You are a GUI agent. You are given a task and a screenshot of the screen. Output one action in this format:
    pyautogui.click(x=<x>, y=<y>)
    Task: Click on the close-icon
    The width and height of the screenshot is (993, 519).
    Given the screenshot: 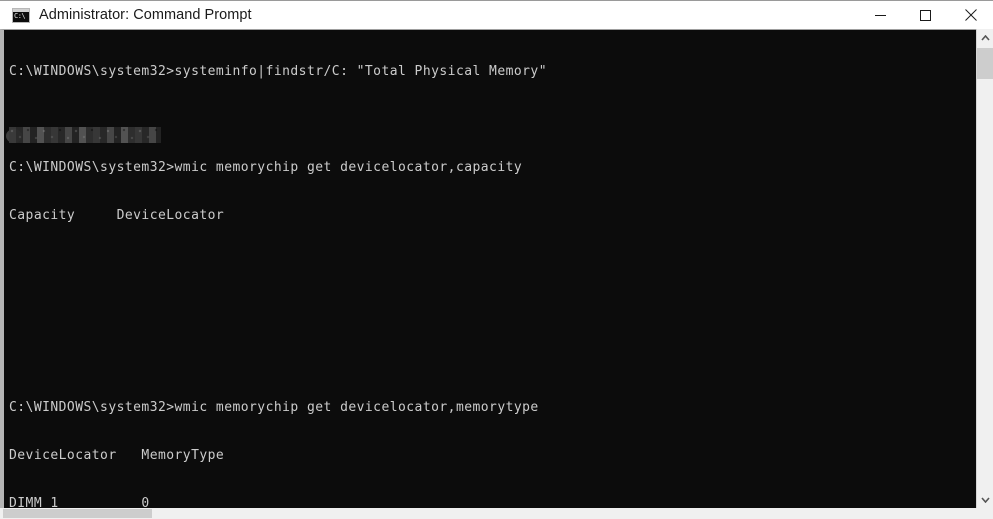 What is the action you would take?
    pyautogui.click(x=970, y=15)
    